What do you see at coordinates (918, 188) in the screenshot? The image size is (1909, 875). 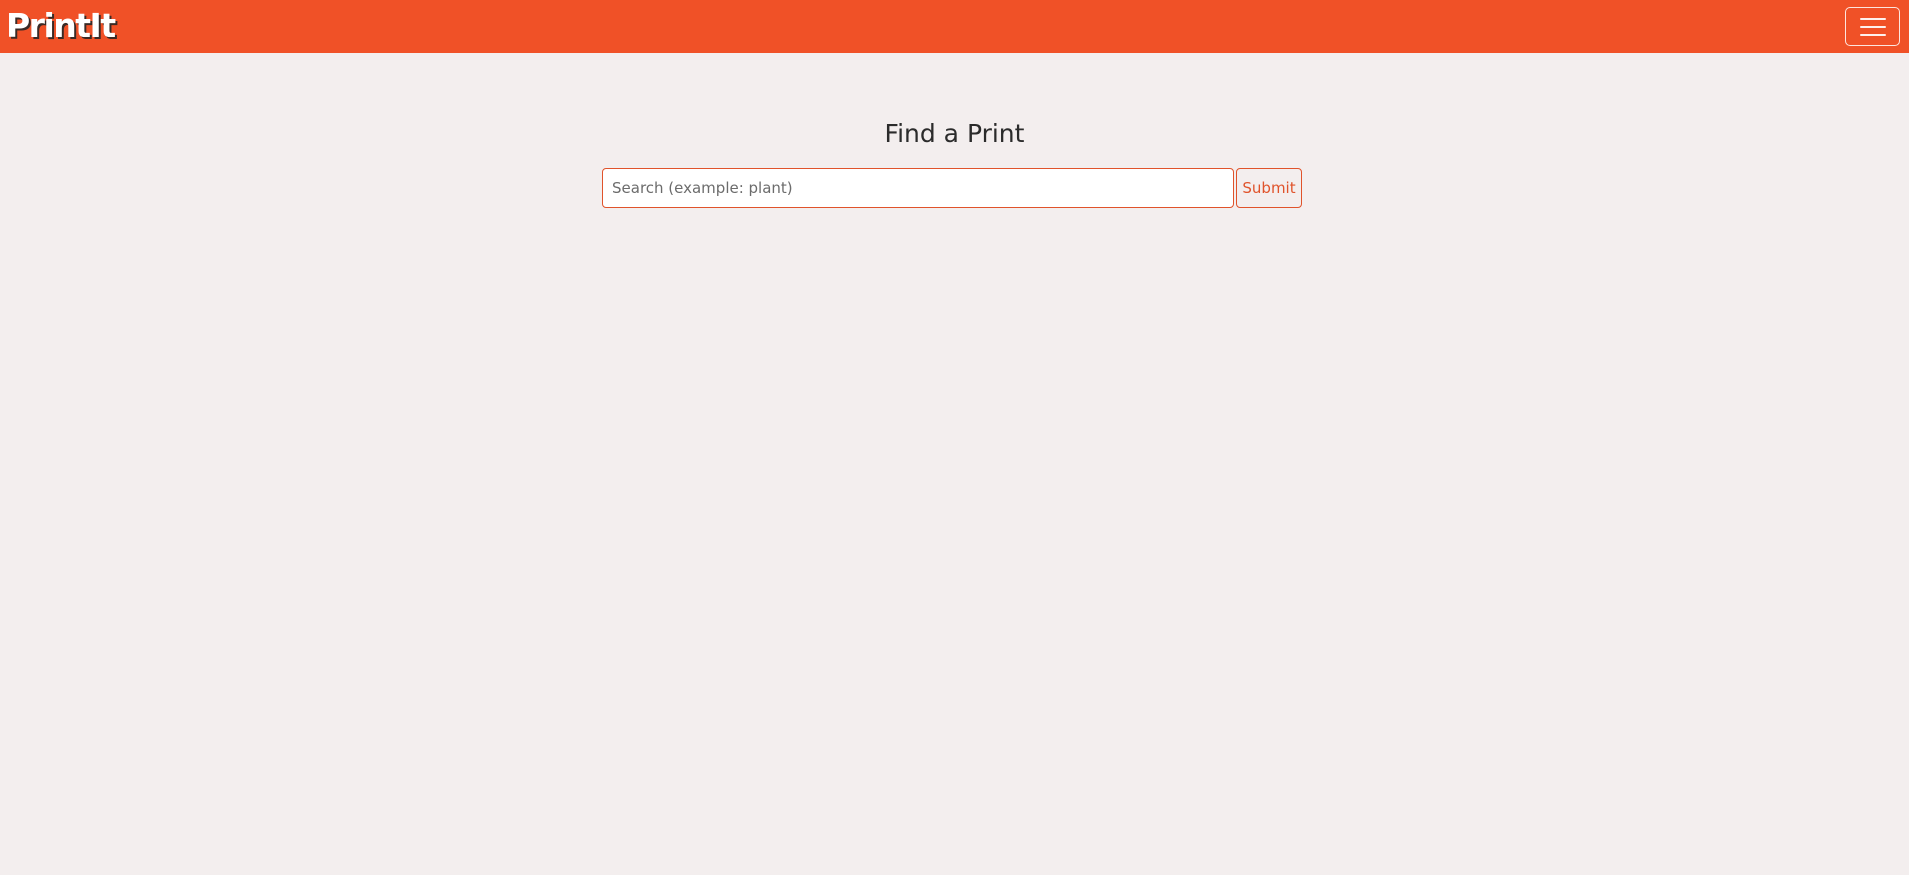 I see `search-input` at bounding box center [918, 188].